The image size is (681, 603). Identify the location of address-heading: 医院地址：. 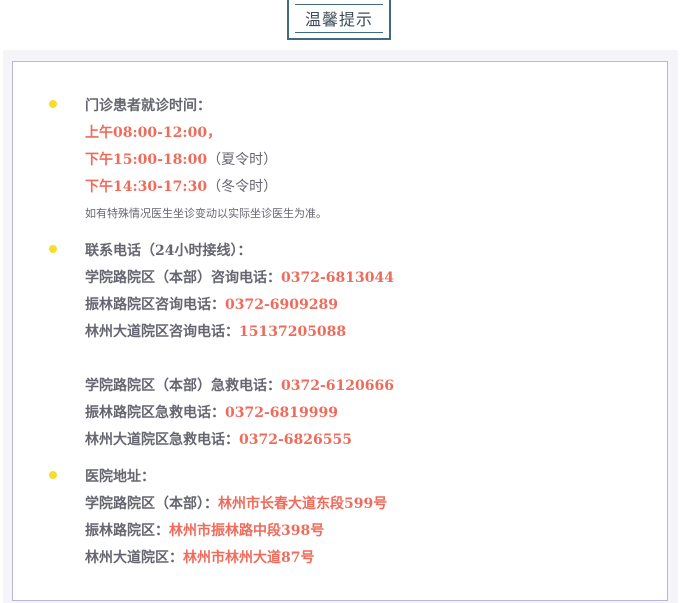
(120, 477).